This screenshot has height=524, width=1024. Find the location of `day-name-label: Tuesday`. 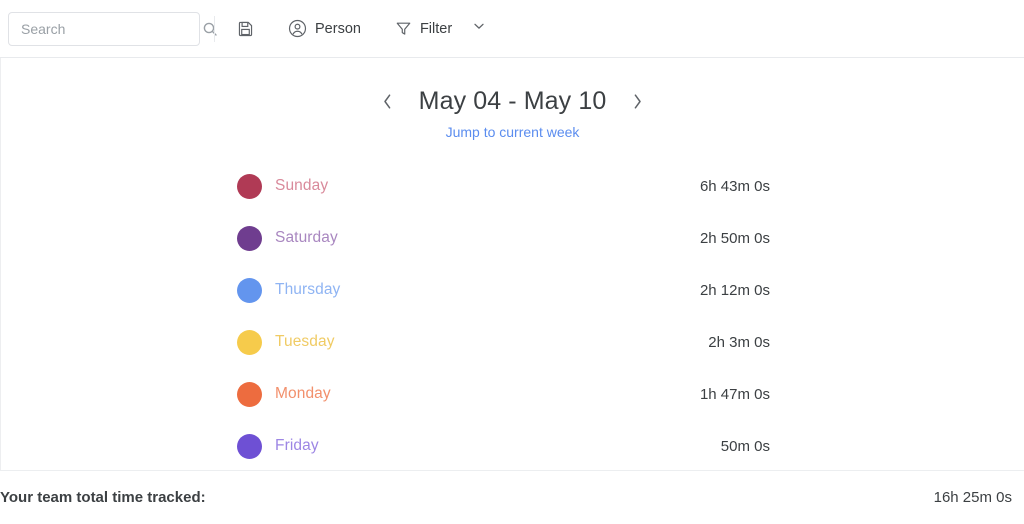

day-name-label: Tuesday is located at coordinates (305, 341).